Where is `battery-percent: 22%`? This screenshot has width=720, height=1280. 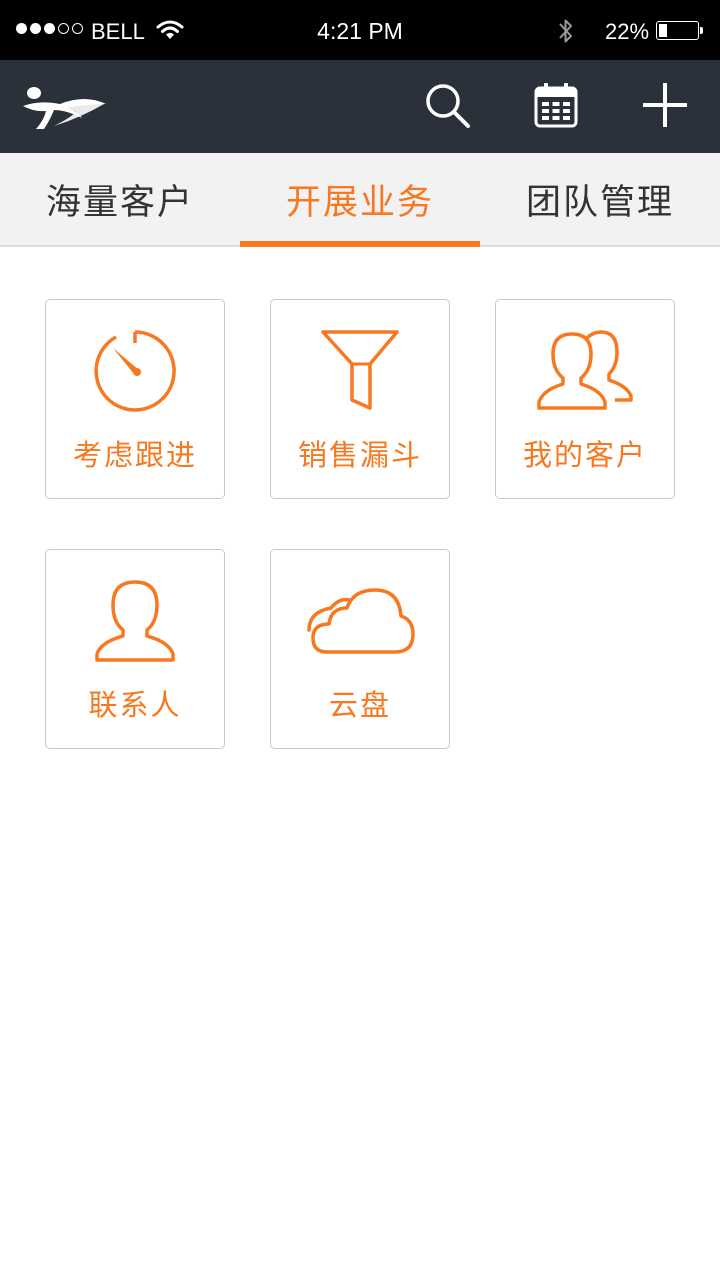
battery-percent: 22% is located at coordinates (627, 31).